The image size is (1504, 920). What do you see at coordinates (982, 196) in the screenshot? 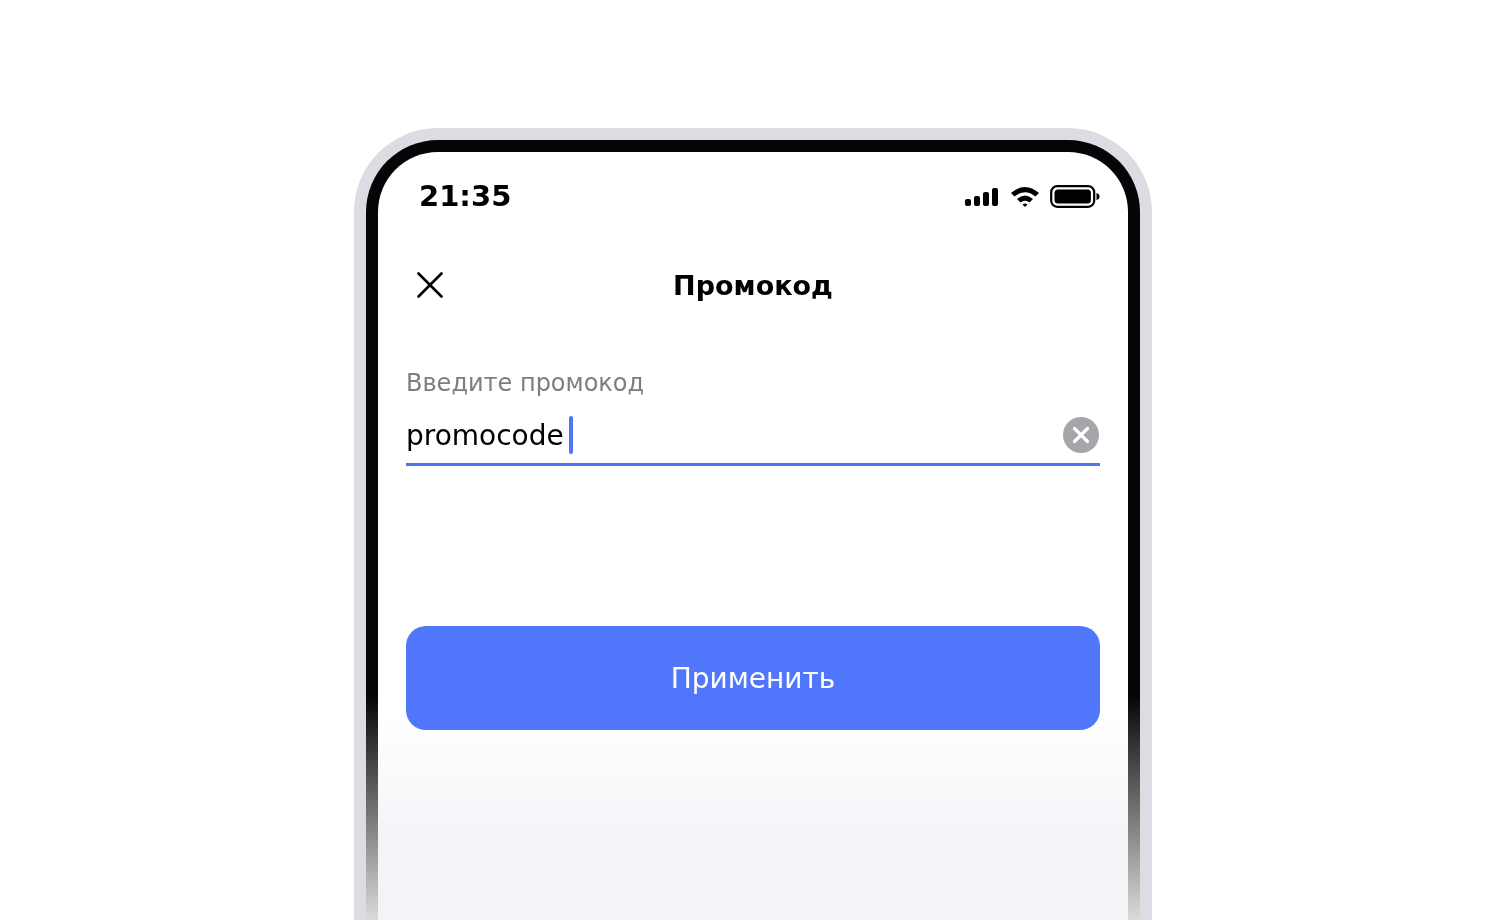
I see `signal-icon` at bounding box center [982, 196].